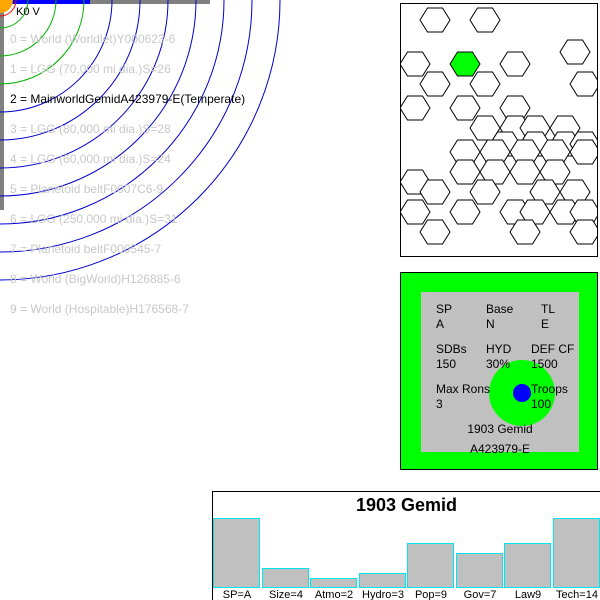 The width and height of the screenshot is (600, 600). Describe the element at coordinates (237, 594) in the screenshot. I see `stat-bar-label-0: SP=A` at that location.